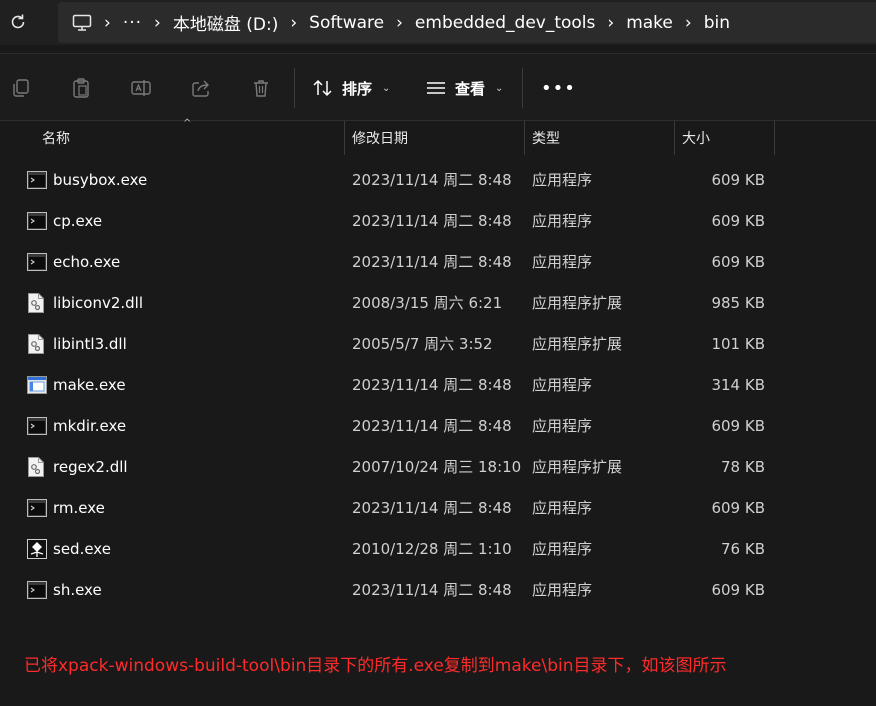 This screenshot has width=876, height=706. Describe the element at coordinates (90, 466) in the screenshot. I see `file-name: regex2.dll` at that location.